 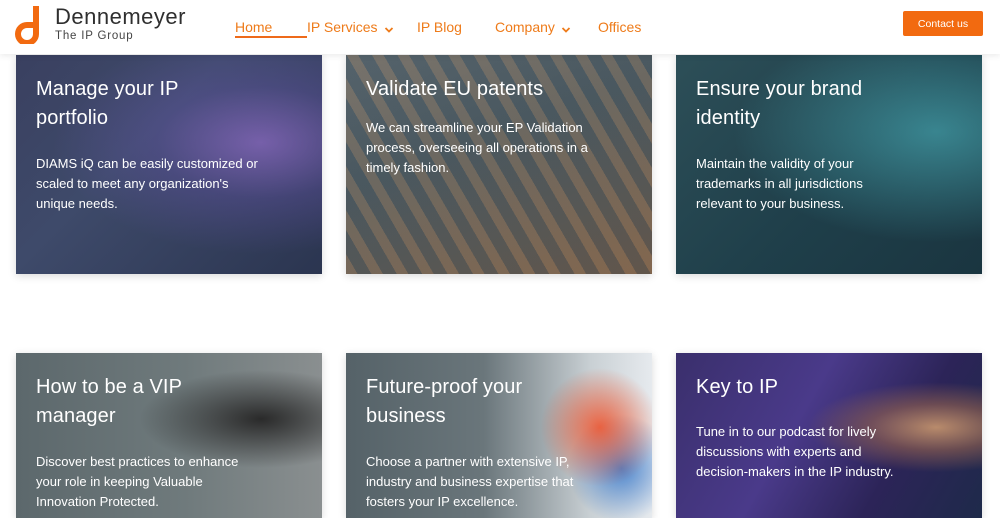 What do you see at coordinates (109, 401) in the screenshot?
I see `card-title: How to be a VIP manager` at bounding box center [109, 401].